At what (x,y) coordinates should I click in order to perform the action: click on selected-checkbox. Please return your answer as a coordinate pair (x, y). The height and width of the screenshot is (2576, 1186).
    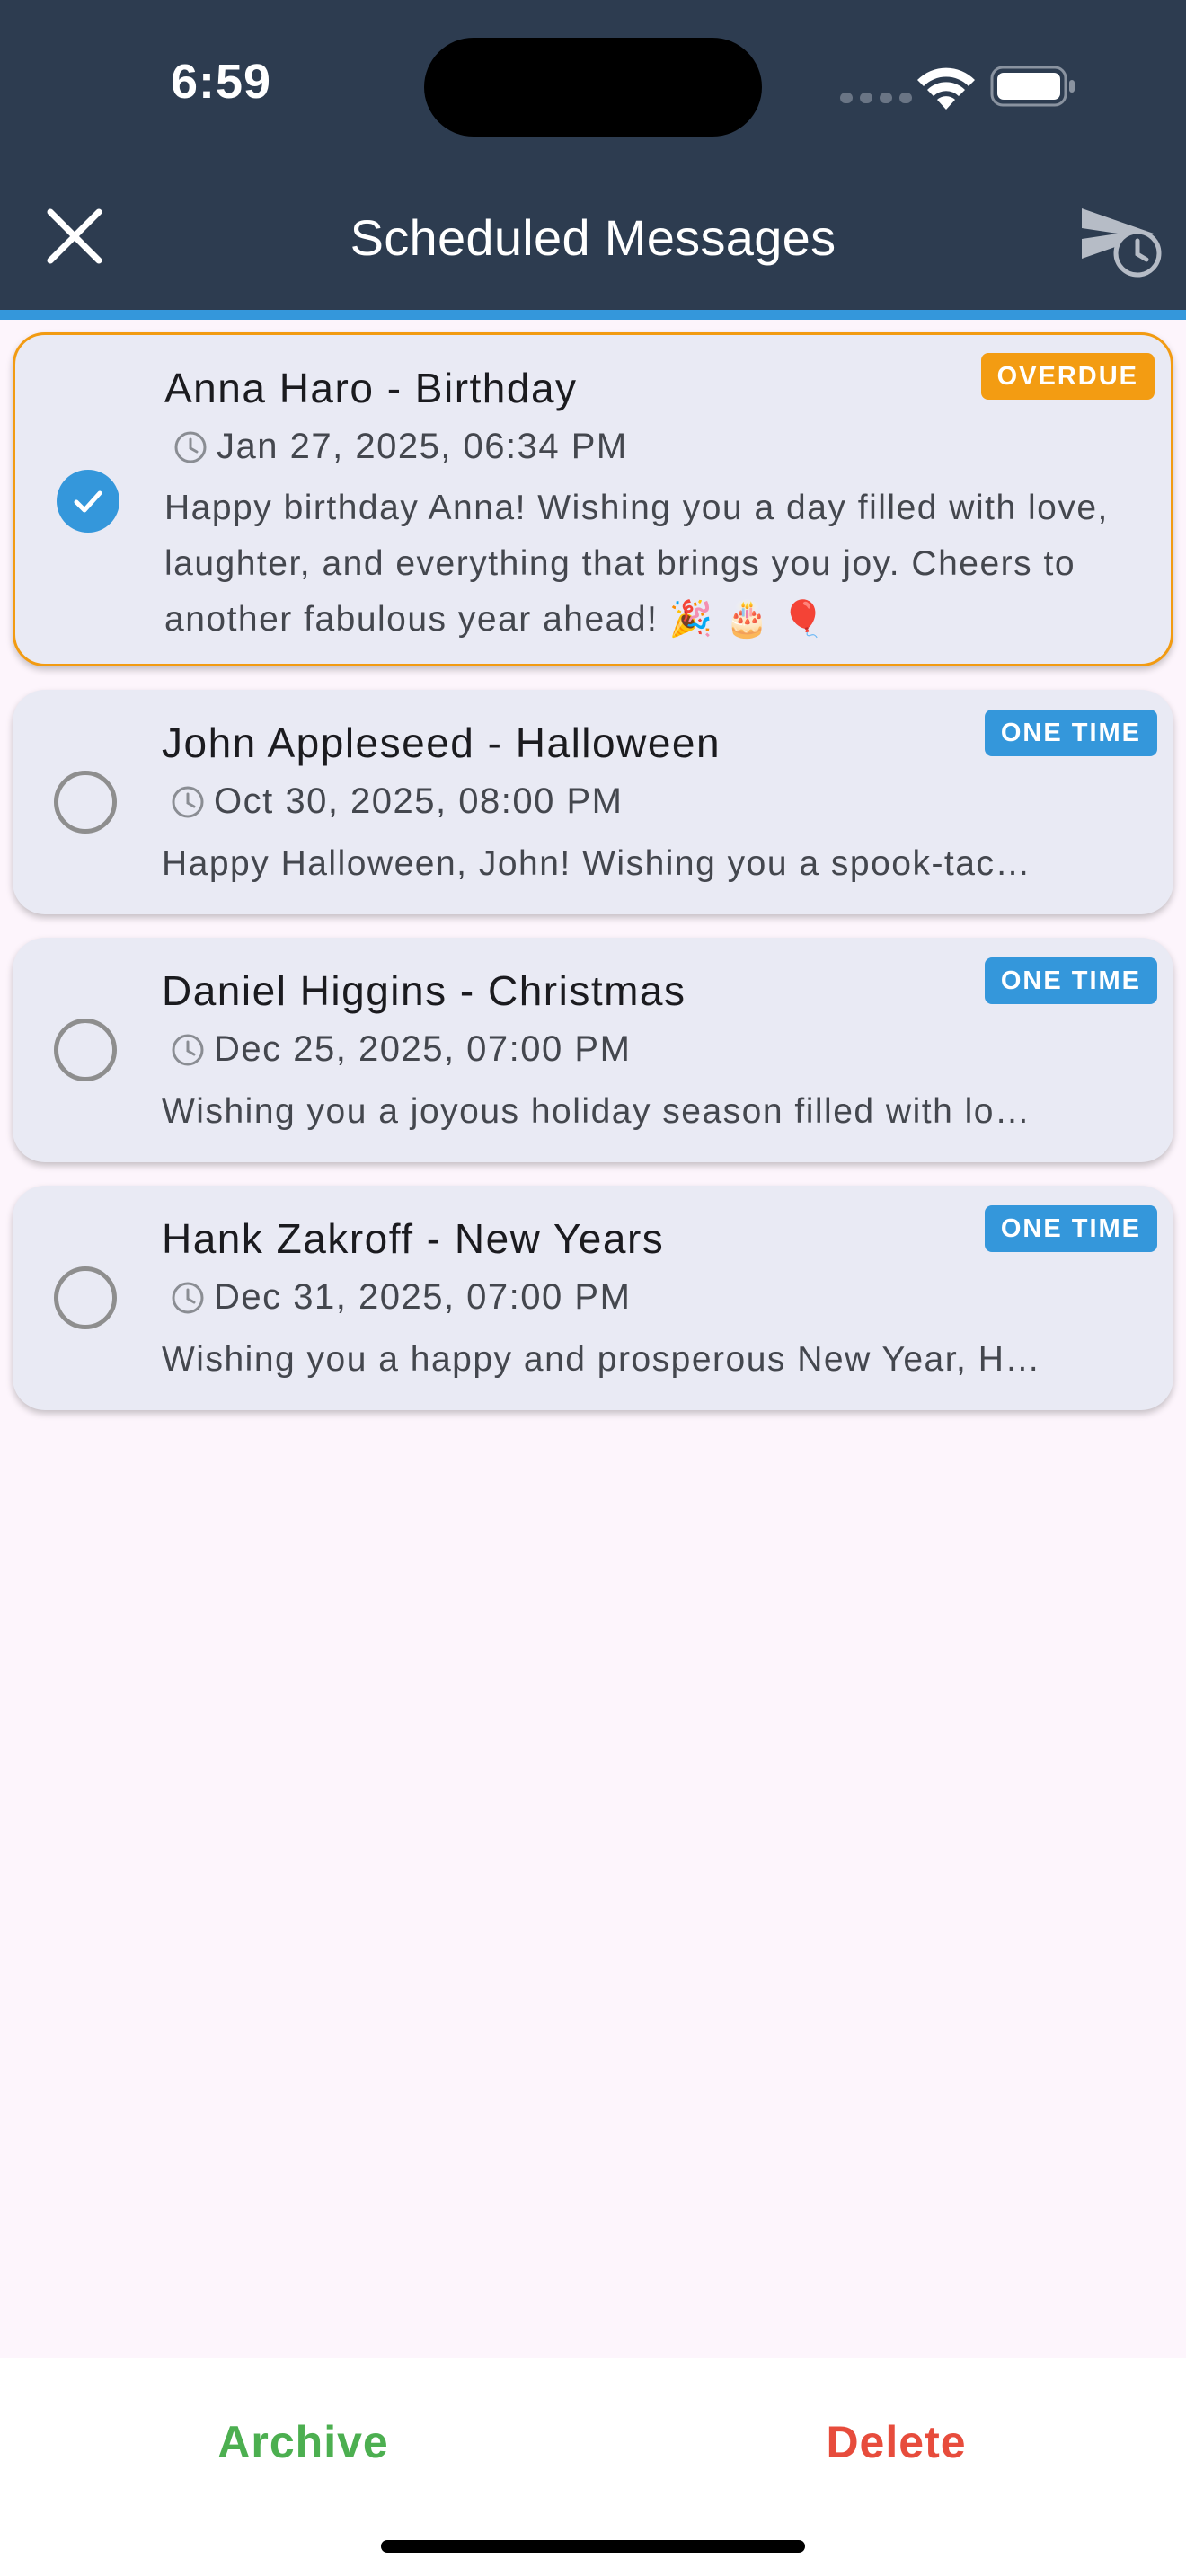
    Looking at the image, I should click on (88, 501).